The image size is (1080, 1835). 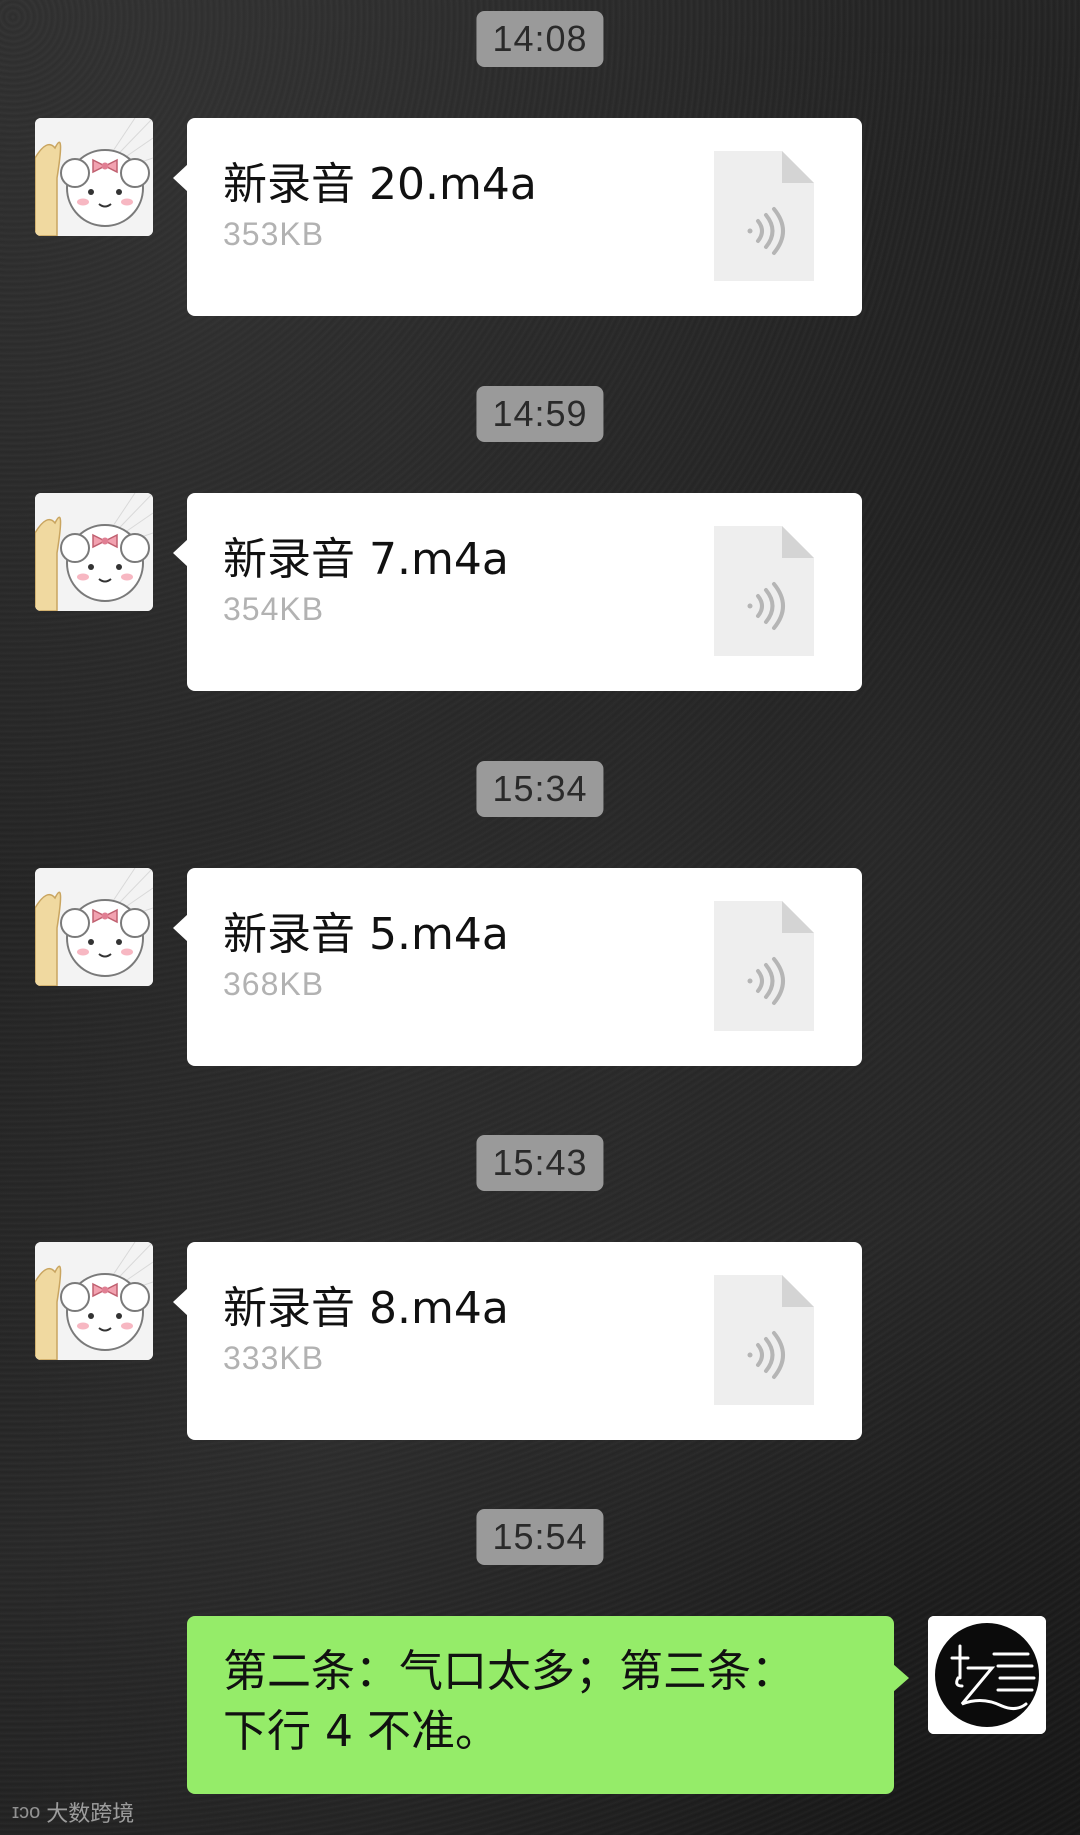 What do you see at coordinates (90, 1814) in the screenshot?
I see `watermark-text: 大数跨境` at bounding box center [90, 1814].